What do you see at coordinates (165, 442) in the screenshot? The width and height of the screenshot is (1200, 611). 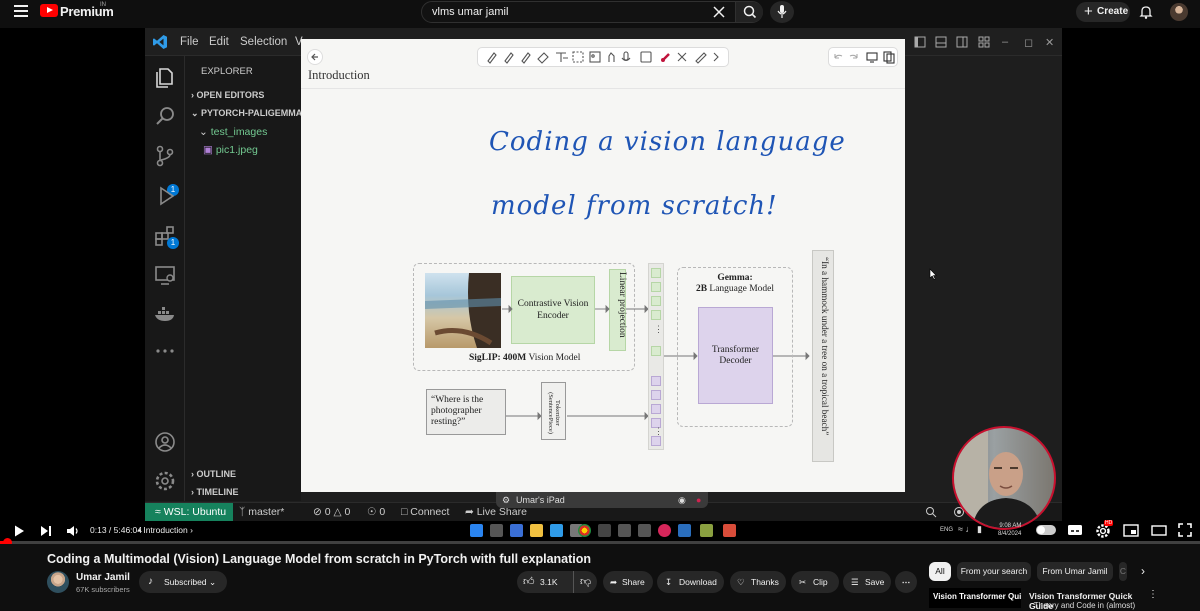 I see `account-icon` at bounding box center [165, 442].